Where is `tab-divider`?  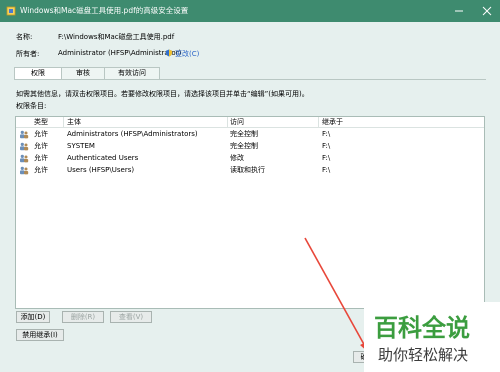 tab-divider is located at coordinates (250, 79).